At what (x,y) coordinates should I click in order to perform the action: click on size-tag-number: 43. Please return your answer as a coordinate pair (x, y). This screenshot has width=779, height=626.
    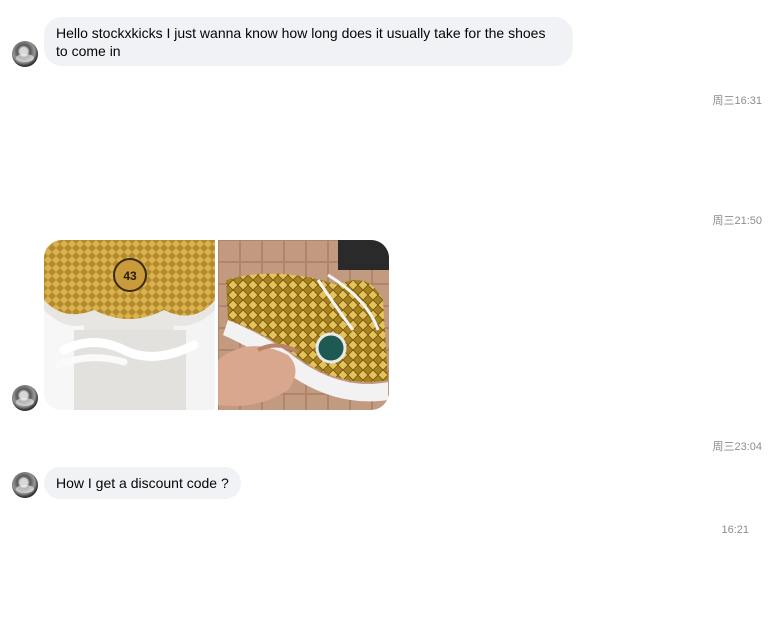
    Looking at the image, I should click on (130, 276).